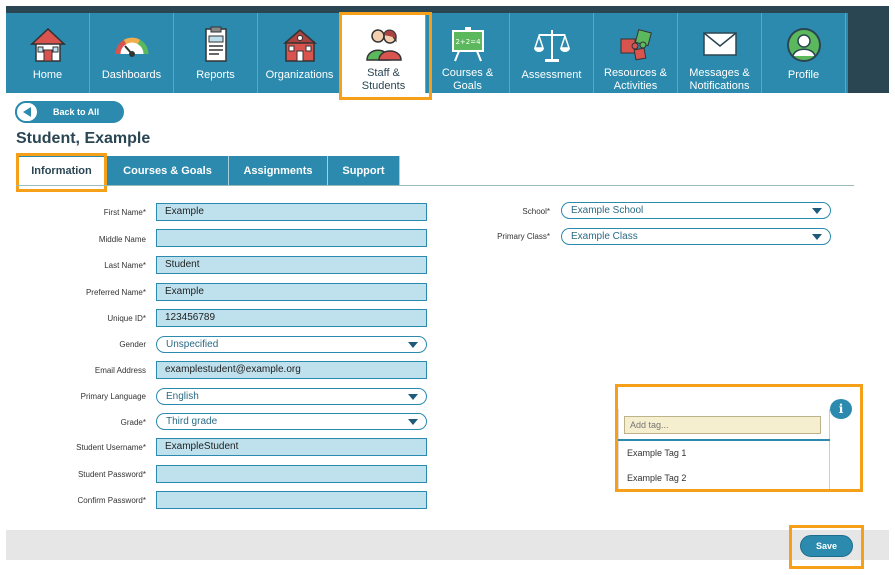 The image size is (895, 575). I want to click on nav-label: Courses & Goals, so click(467, 79).